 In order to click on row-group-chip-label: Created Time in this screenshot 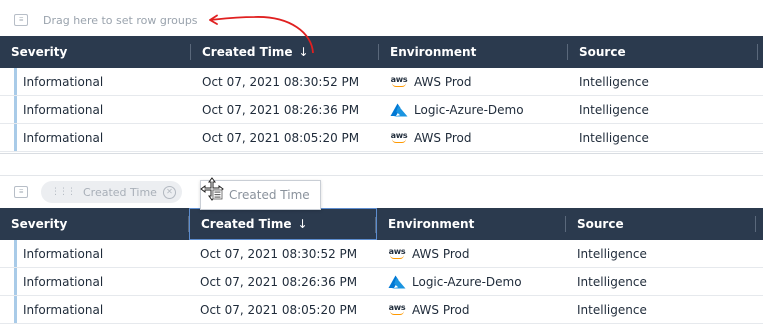, I will do `click(120, 192)`.